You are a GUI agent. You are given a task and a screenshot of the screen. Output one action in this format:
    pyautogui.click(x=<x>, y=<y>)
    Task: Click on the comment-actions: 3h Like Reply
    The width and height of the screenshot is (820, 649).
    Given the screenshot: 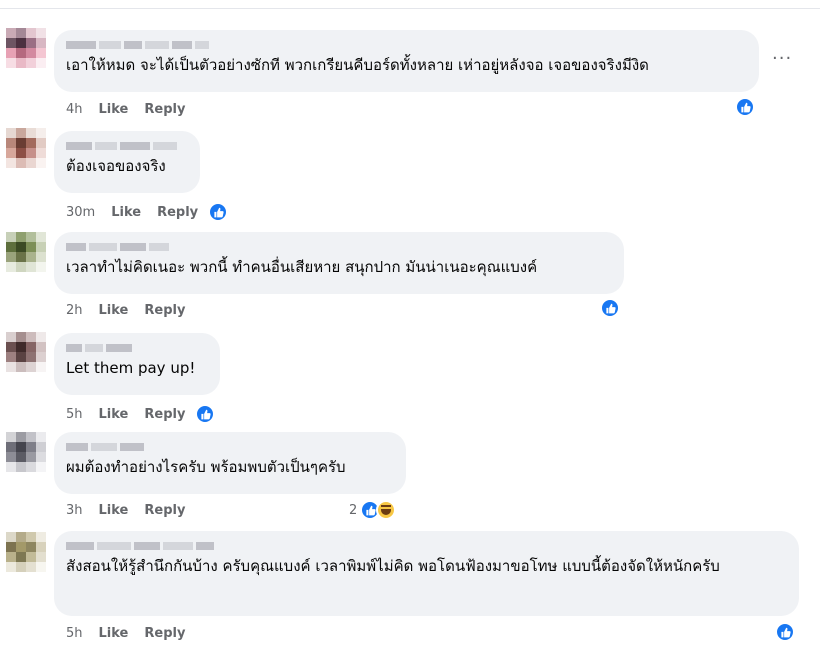 What is the action you would take?
    pyautogui.click(x=125, y=510)
    